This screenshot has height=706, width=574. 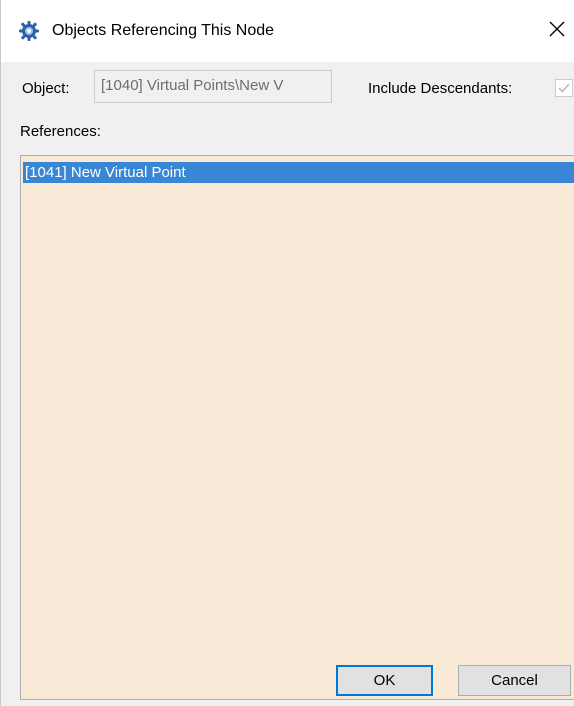 What do you see at coordinates (46, 88) in the screenshot?
I see `object-label: Object:` at bounding box center [46, 88].